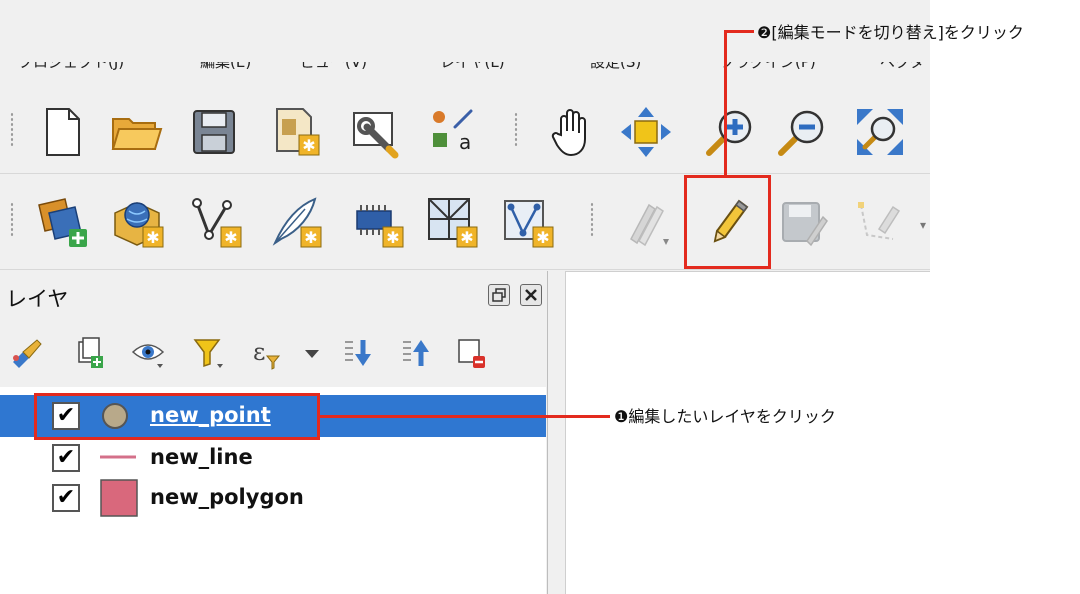 The width and height of the screenshot is (1080, 594). Describe the element at coordinates (376, 135) in the screenshot. I see `wrench-icon` at that location.